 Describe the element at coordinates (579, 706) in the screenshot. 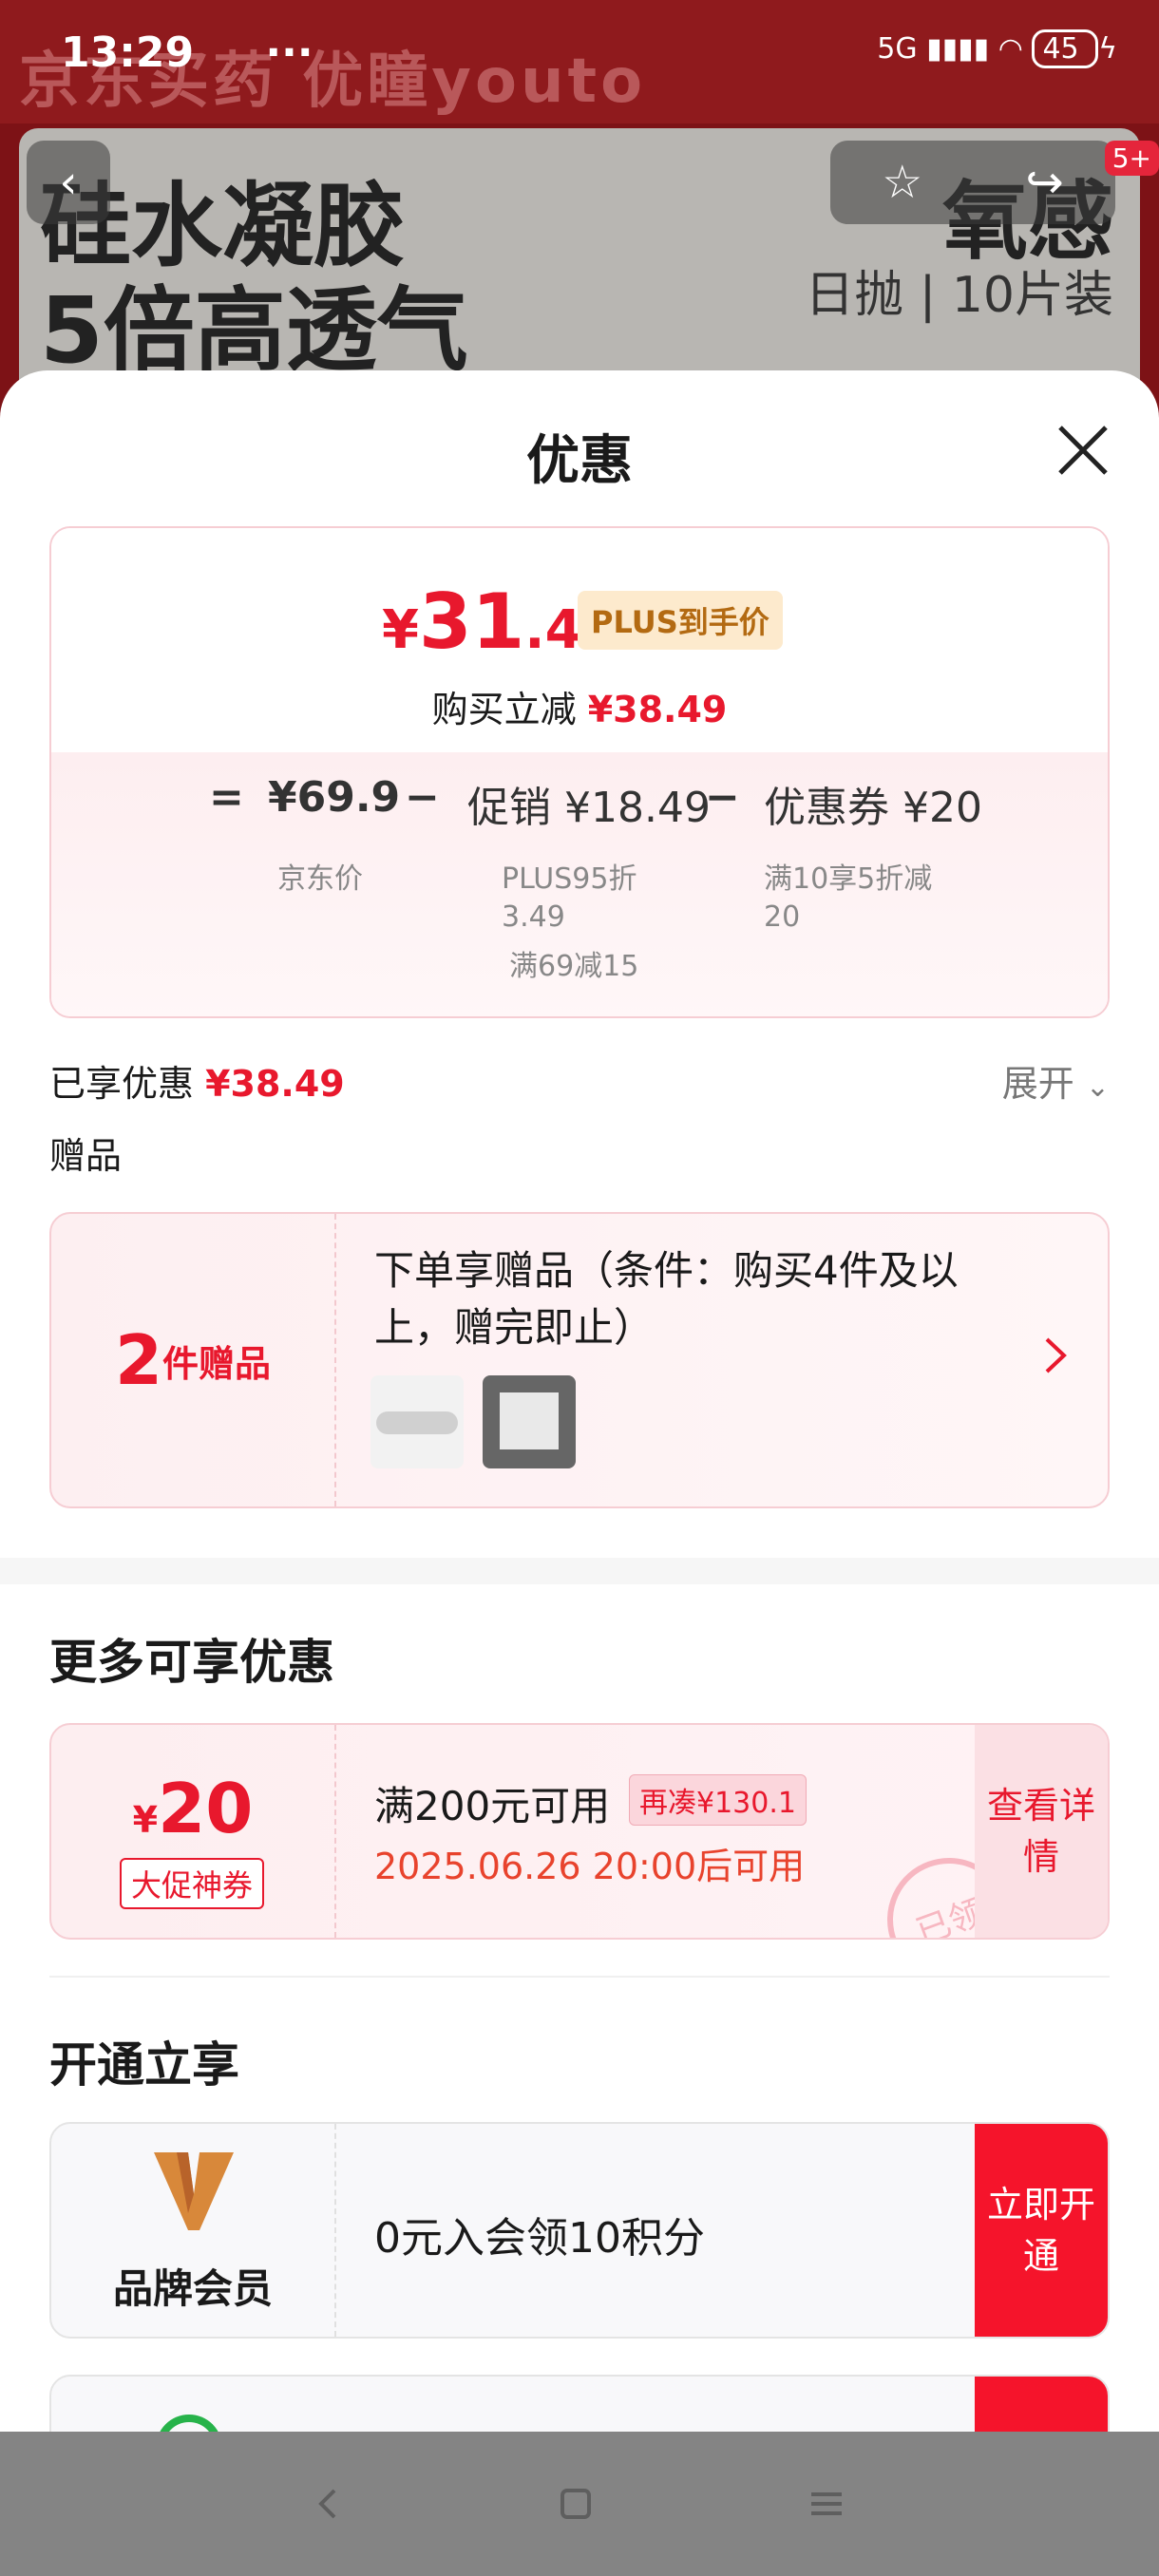

I see `save-line: 购买立减 ¥38.49` at that location.